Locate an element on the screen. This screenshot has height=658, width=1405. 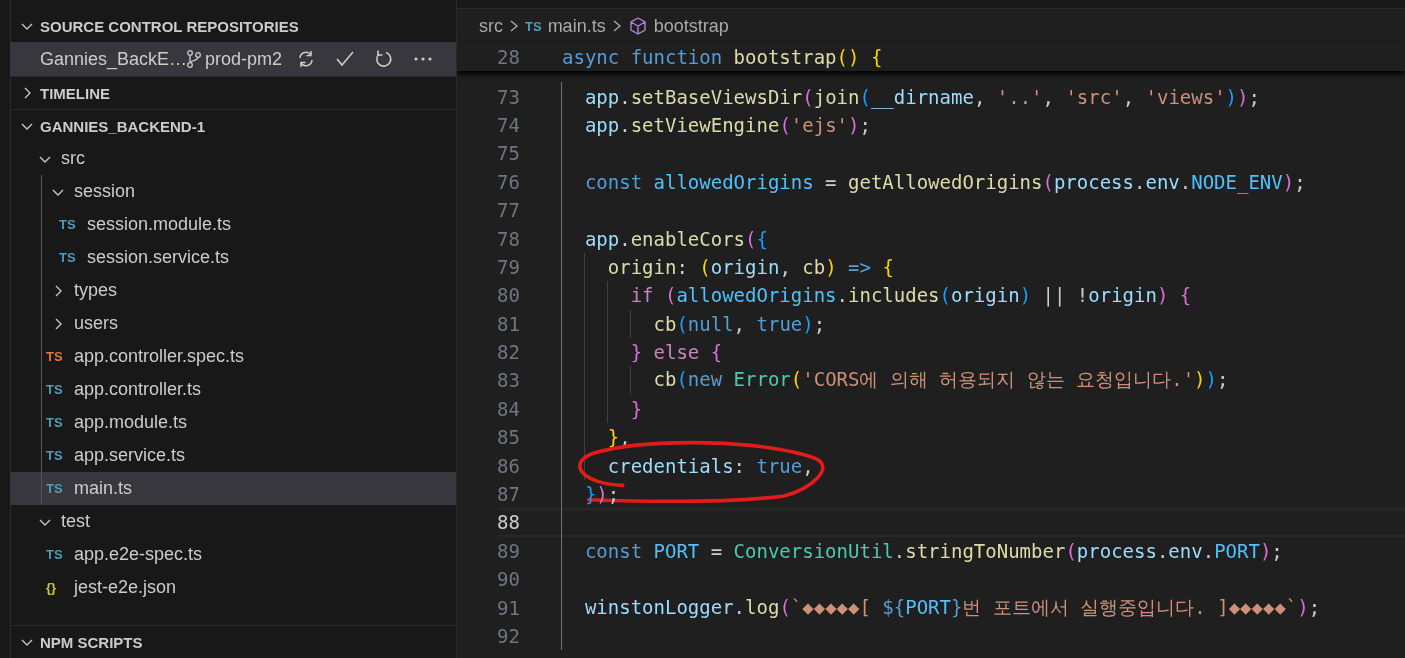
line-number: 88 is located at coordinates (508, 522).